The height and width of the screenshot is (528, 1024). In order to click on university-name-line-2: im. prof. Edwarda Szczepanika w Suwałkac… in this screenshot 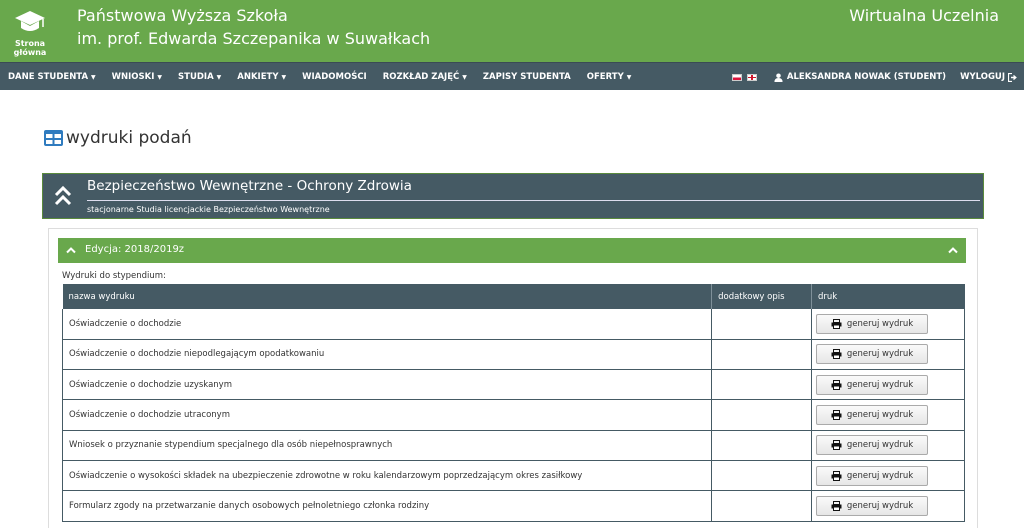, I will do `click(254, 38)`.